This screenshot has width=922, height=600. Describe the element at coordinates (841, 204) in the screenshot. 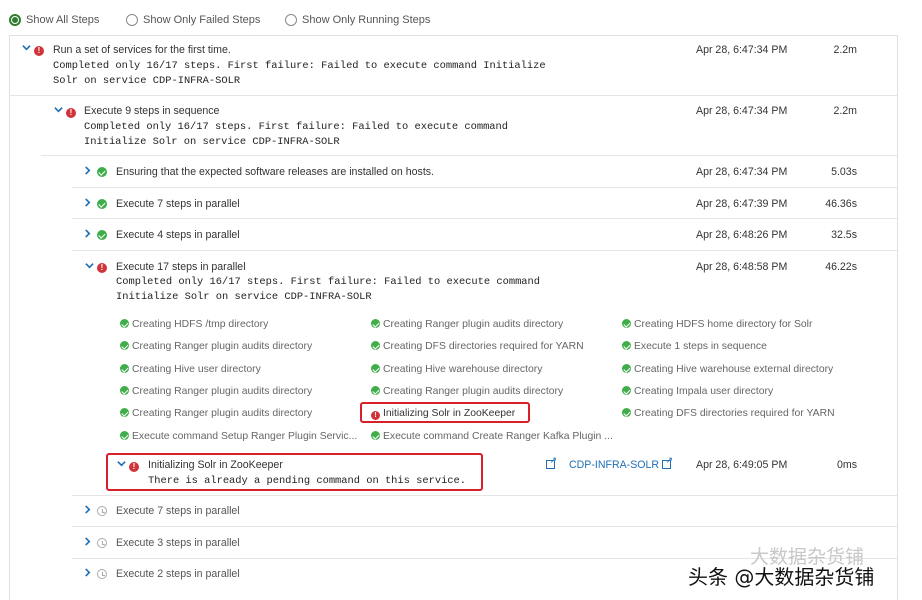

I see `step-duration: 46.36s` at that location.